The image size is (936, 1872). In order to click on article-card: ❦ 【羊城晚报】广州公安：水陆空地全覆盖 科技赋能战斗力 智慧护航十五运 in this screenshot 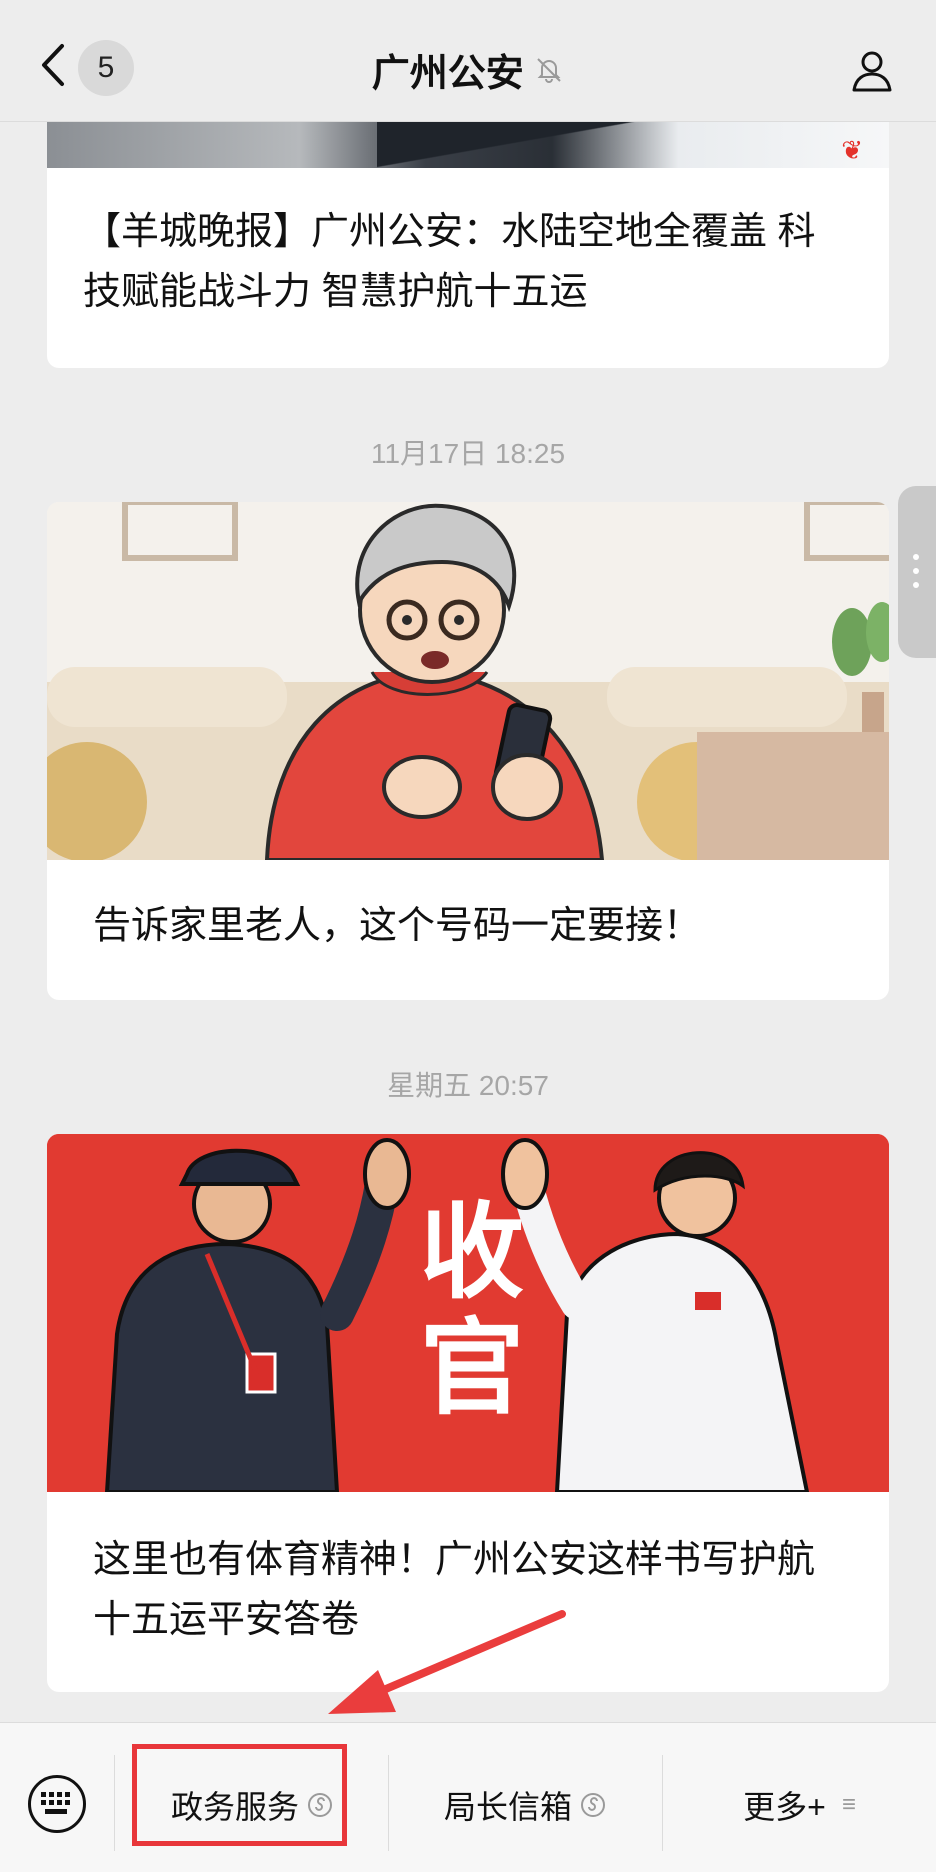, I will do `click(468, 234)`.